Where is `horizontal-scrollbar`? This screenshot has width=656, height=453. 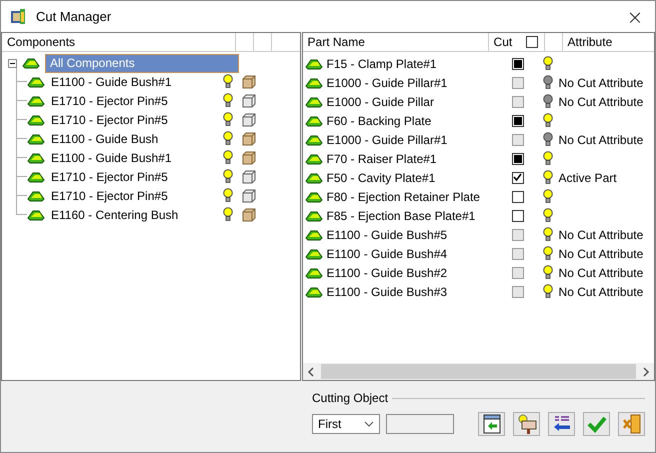
horizontal-scrollbar is located at coordinates (478, 371).